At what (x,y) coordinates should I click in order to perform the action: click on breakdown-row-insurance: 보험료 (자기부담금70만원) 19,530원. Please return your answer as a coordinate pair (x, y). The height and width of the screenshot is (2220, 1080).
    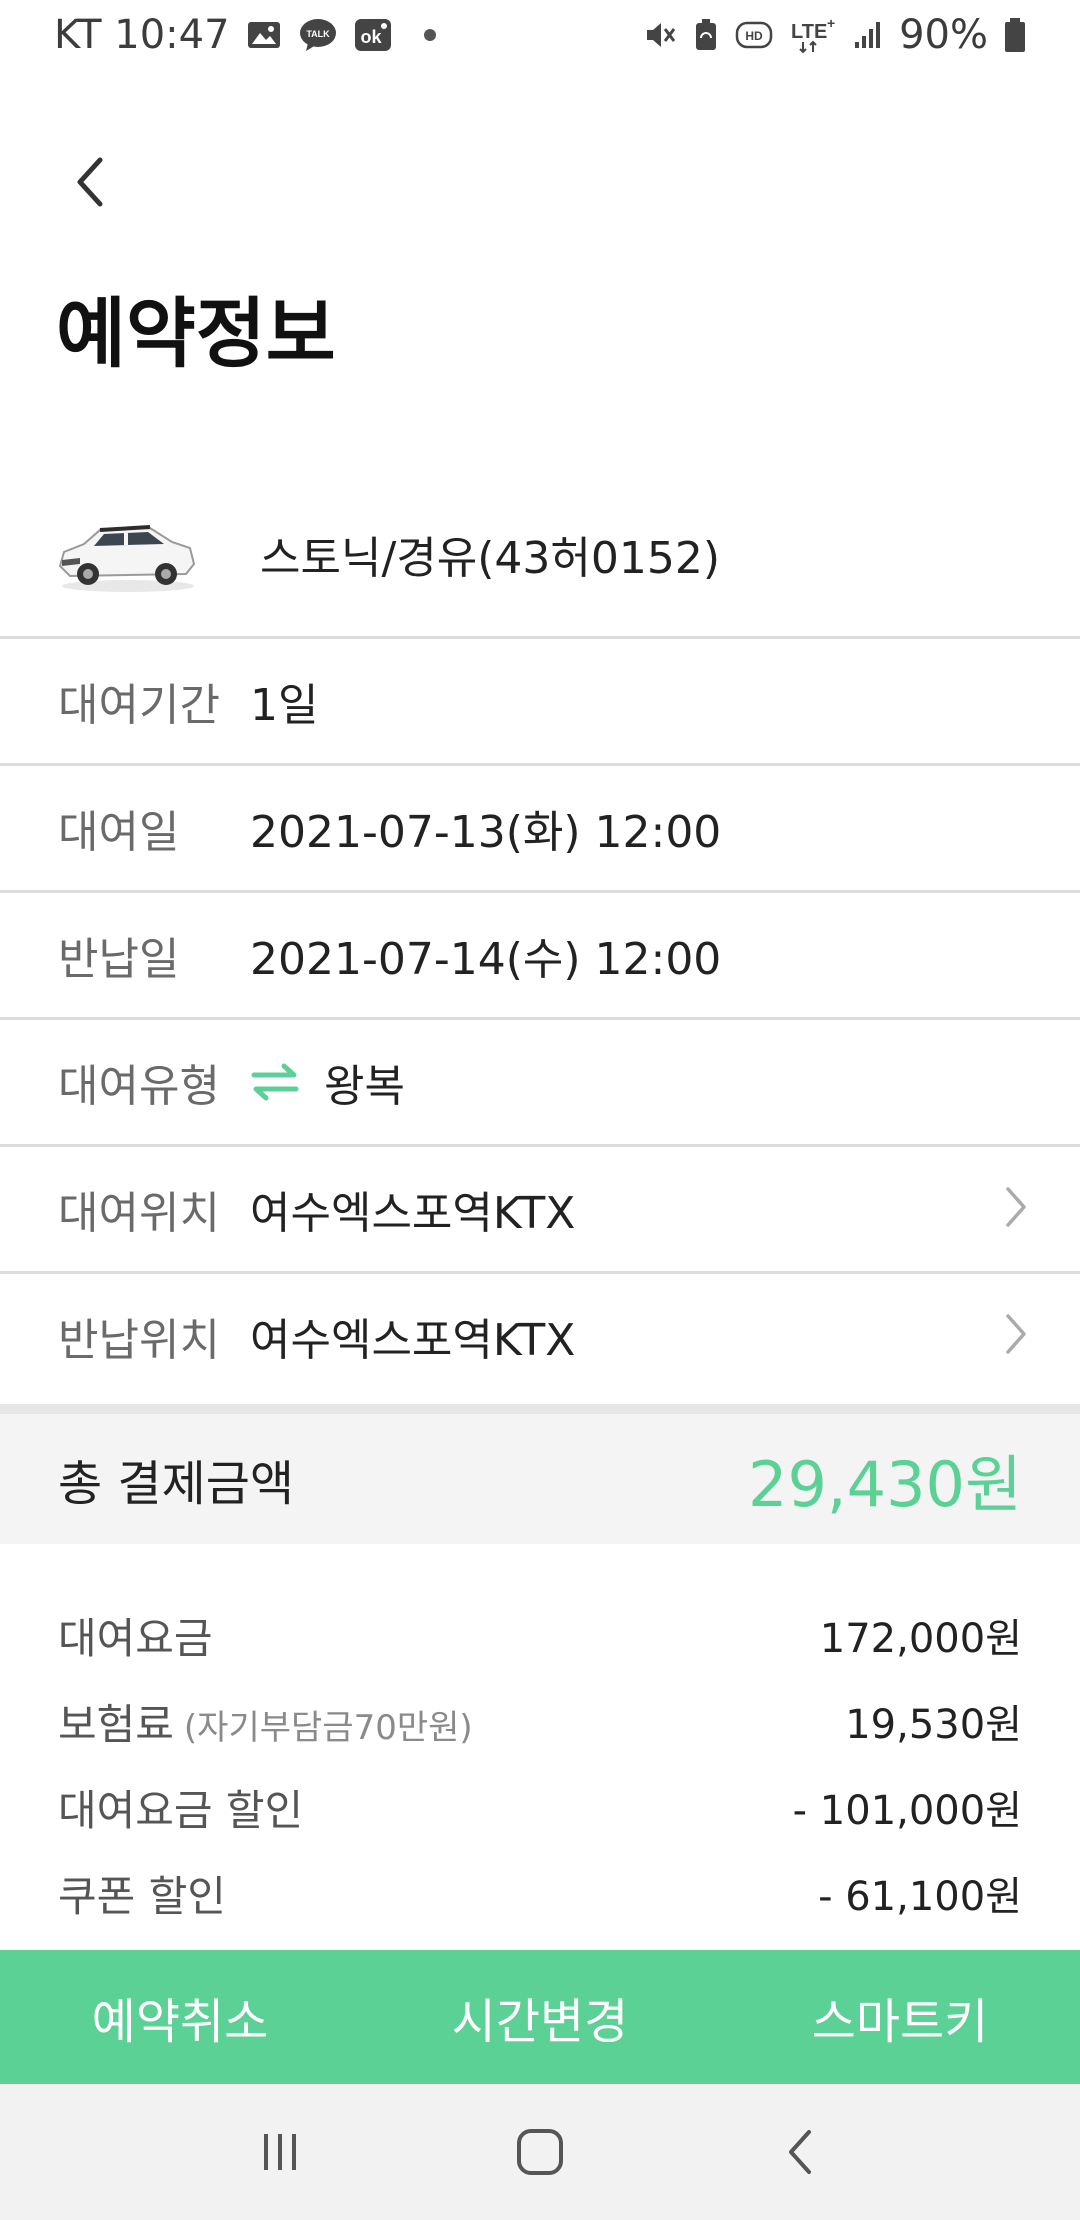
    Looking at the image, I should click on (540, 1721).